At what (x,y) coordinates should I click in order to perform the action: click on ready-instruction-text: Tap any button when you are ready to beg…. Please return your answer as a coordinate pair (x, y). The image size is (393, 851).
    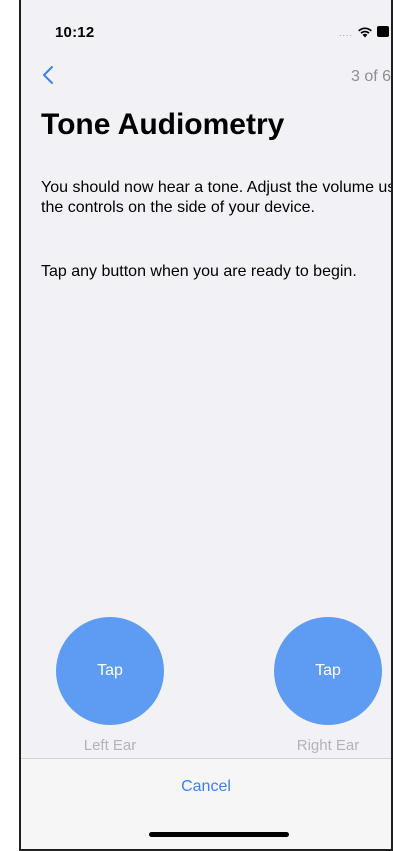
    Looking at the image, I should click on (199, 271).